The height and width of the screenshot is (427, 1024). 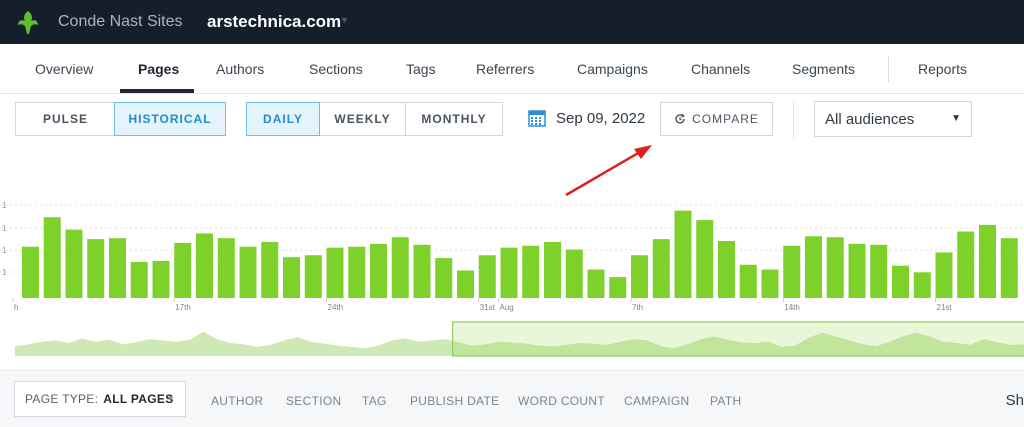 I want to click on x-tick-label: 24th, so click(x=336, y=307).